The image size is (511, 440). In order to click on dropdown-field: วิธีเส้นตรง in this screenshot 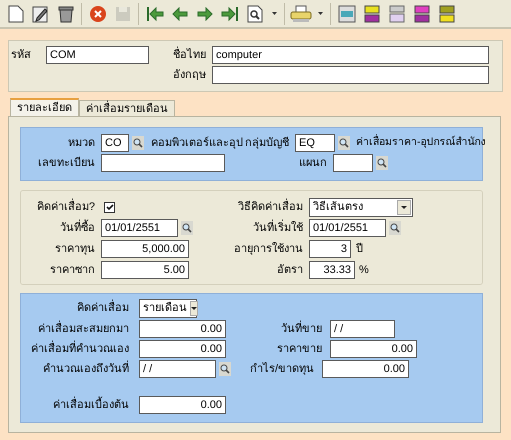, I will do `click(361, 207)`.